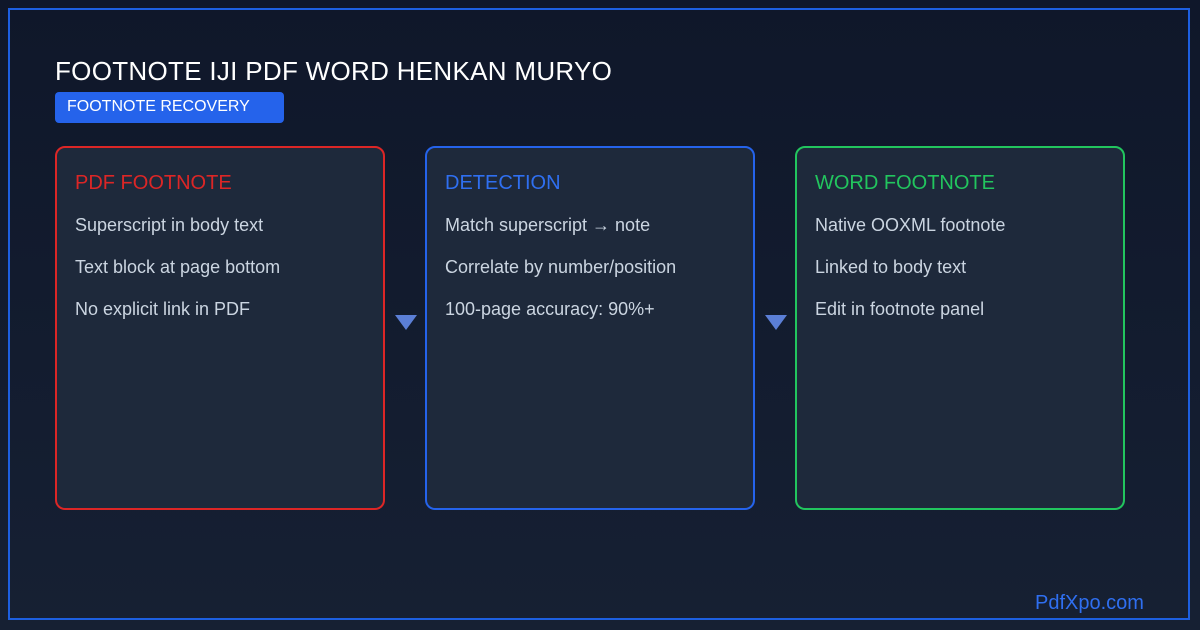 This screenshot has width=1200, height=630. I want to click on brand-link: PdfXpo.com, so click(1089, 603).